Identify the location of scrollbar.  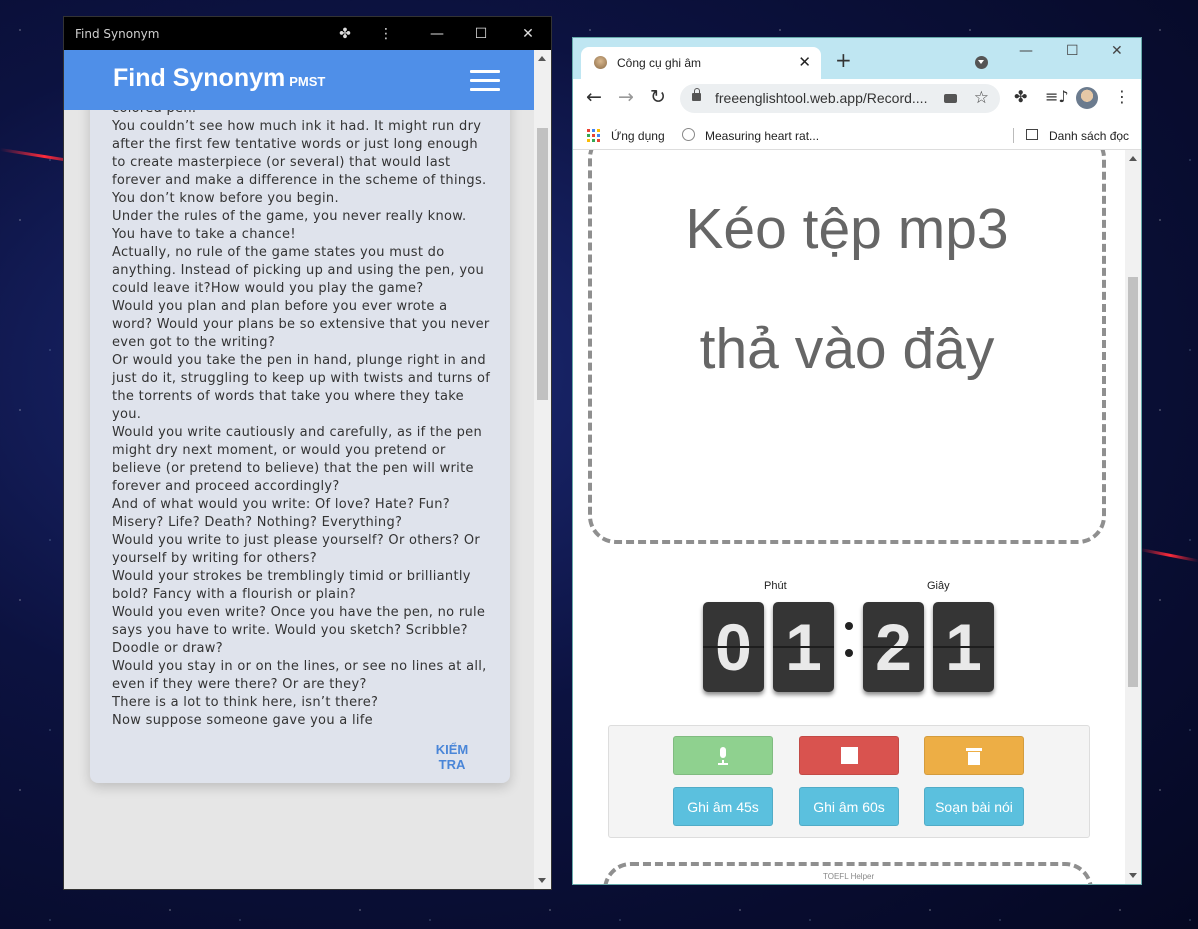
(542, 469).